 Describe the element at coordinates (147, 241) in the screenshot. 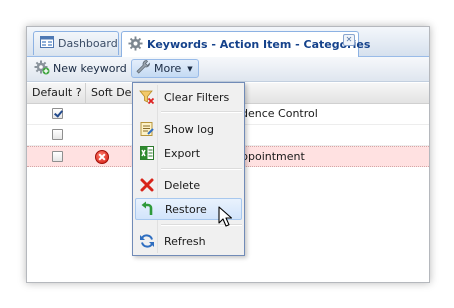

I see `refresh-icon` at that location.